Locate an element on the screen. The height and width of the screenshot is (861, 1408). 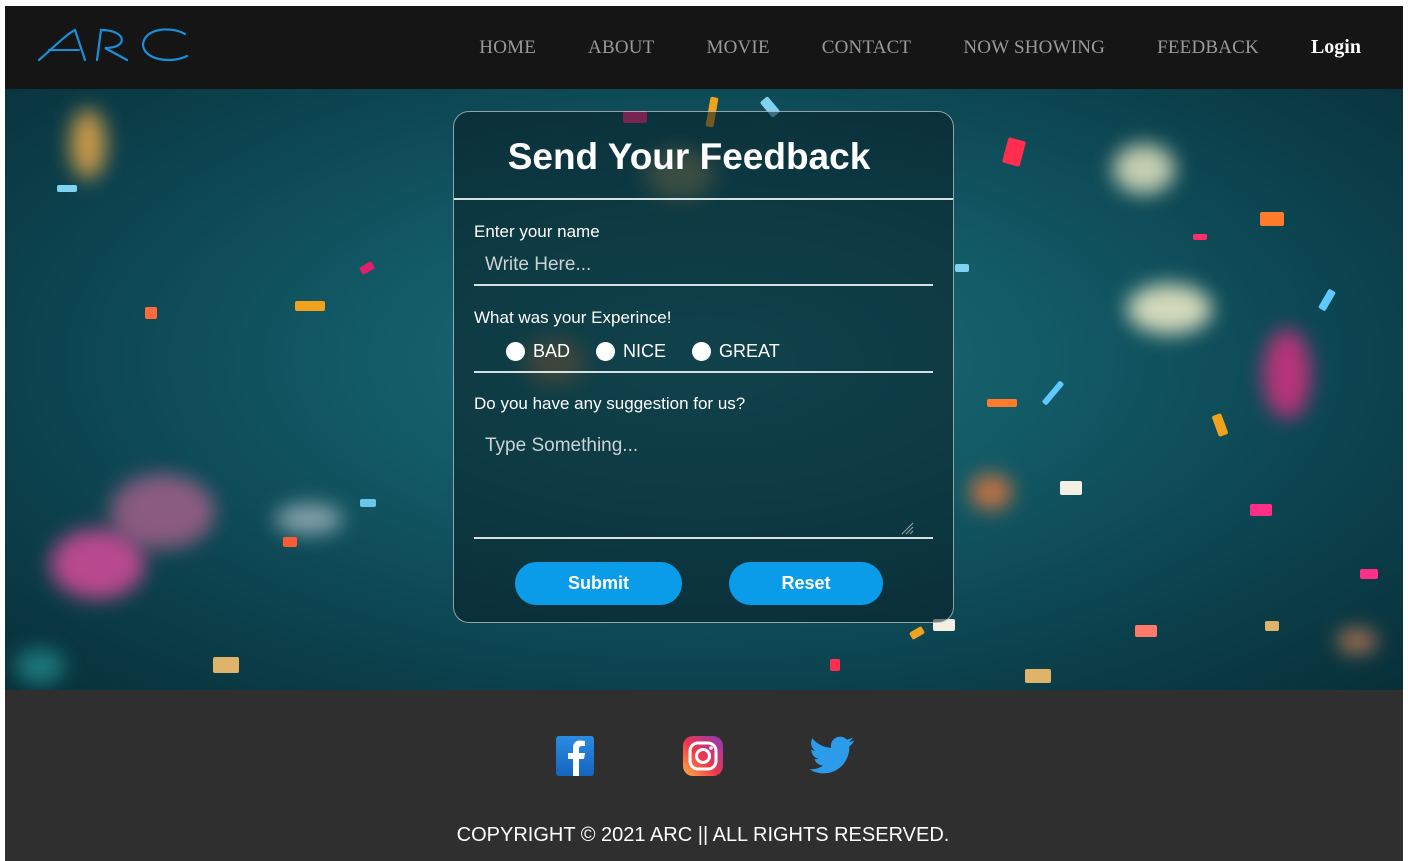
experience-radio-group: BAD NICE GREAT is located at coordinates (656, 351).